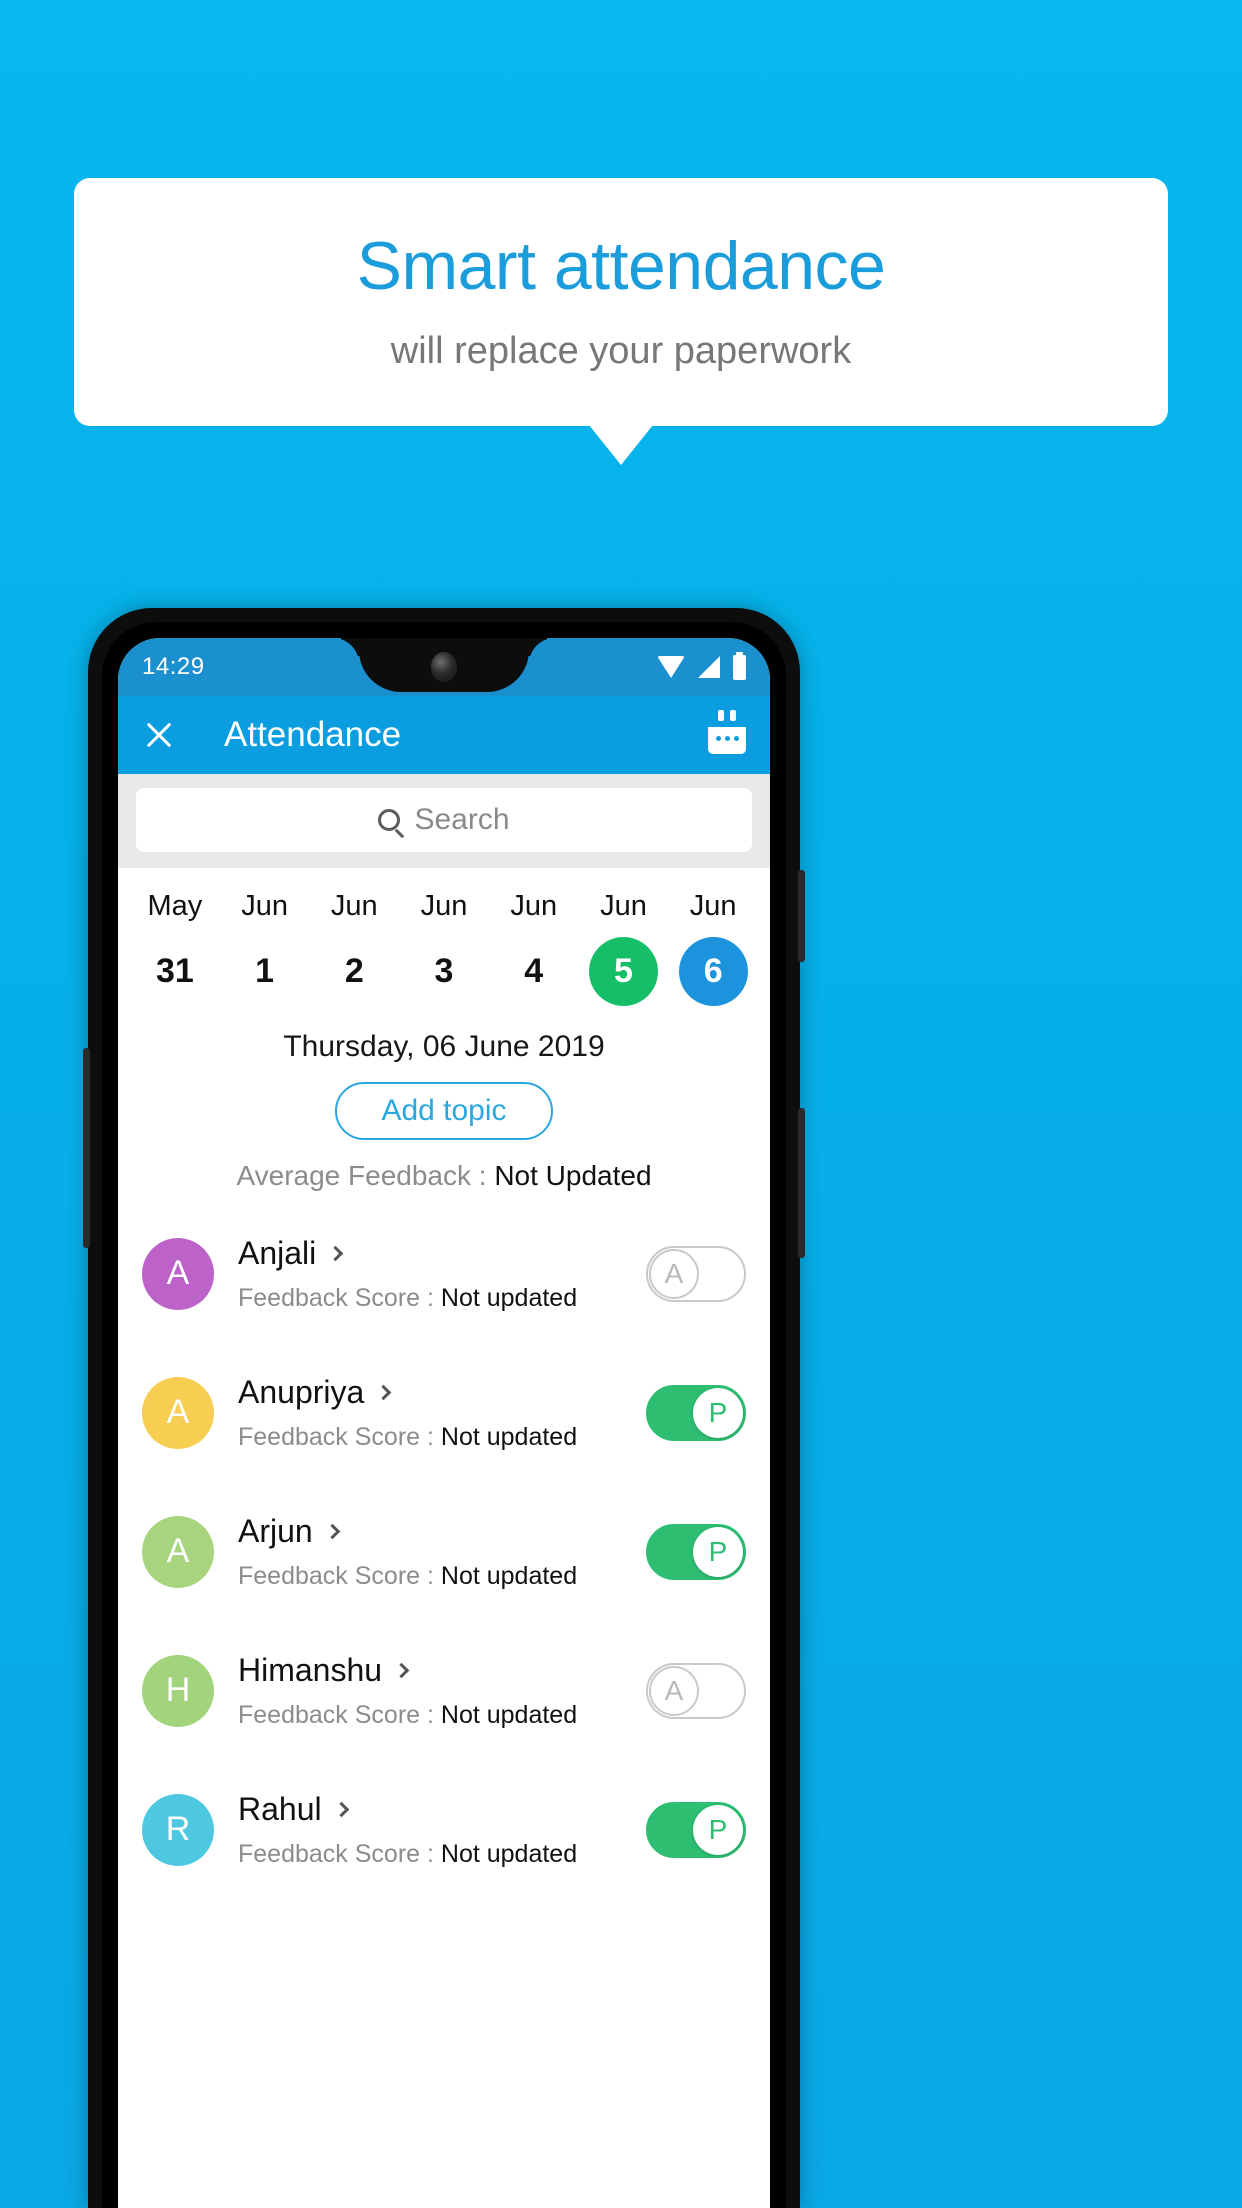  I want to click on student-info: Arjun Feedback Score : Not updated, so click(442, 1552).